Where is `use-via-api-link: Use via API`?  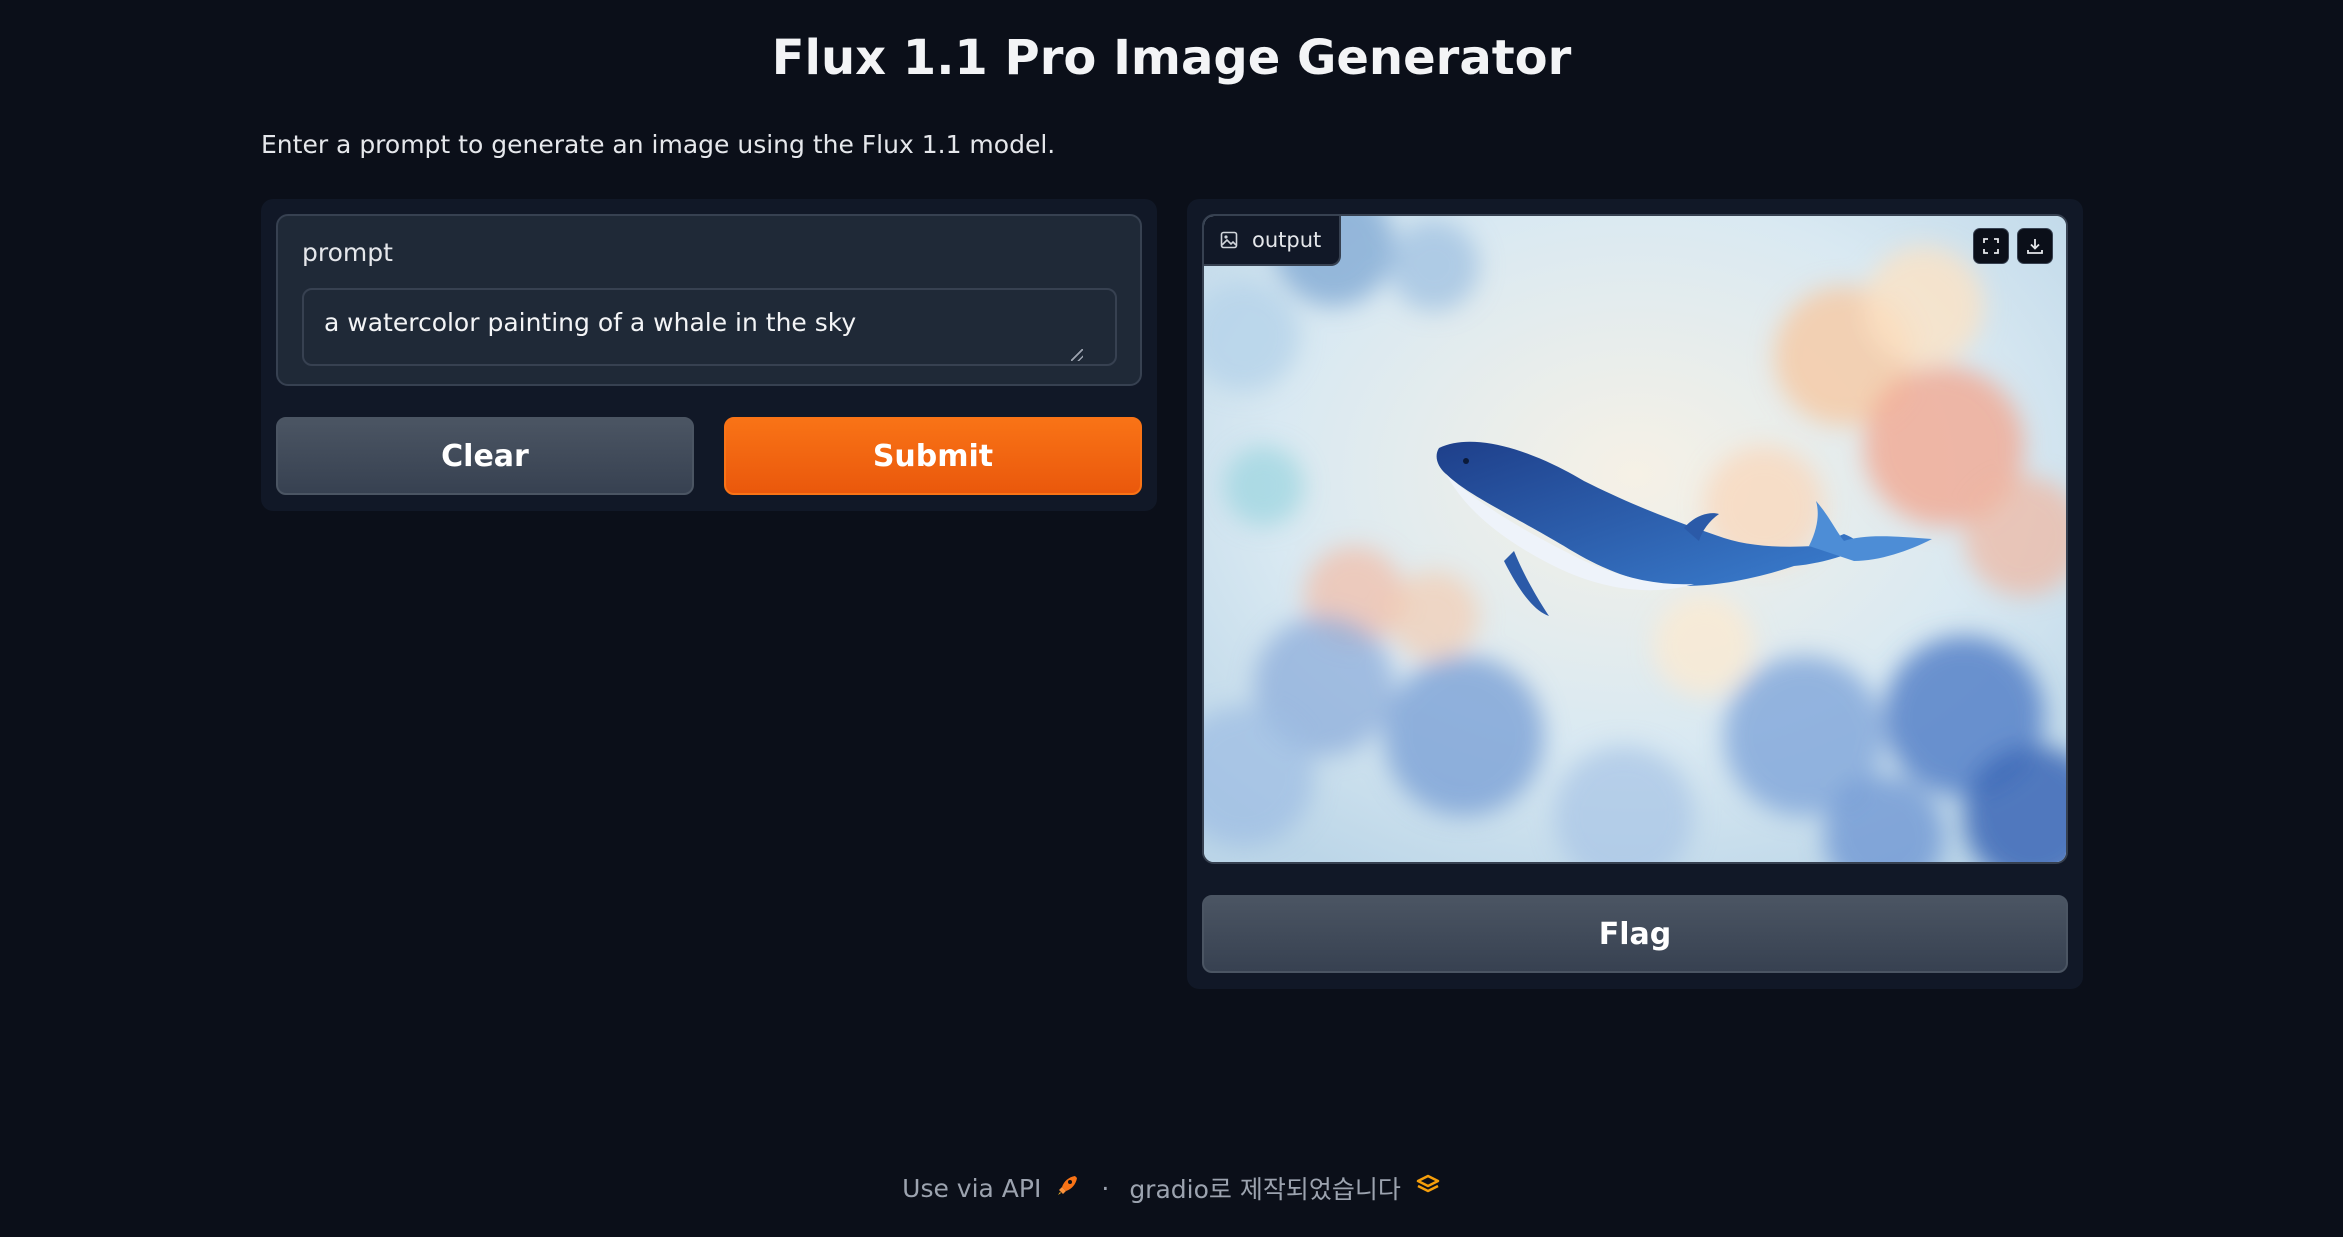 use-via-api-link: Use via API is located at coordinates (971, 1188).